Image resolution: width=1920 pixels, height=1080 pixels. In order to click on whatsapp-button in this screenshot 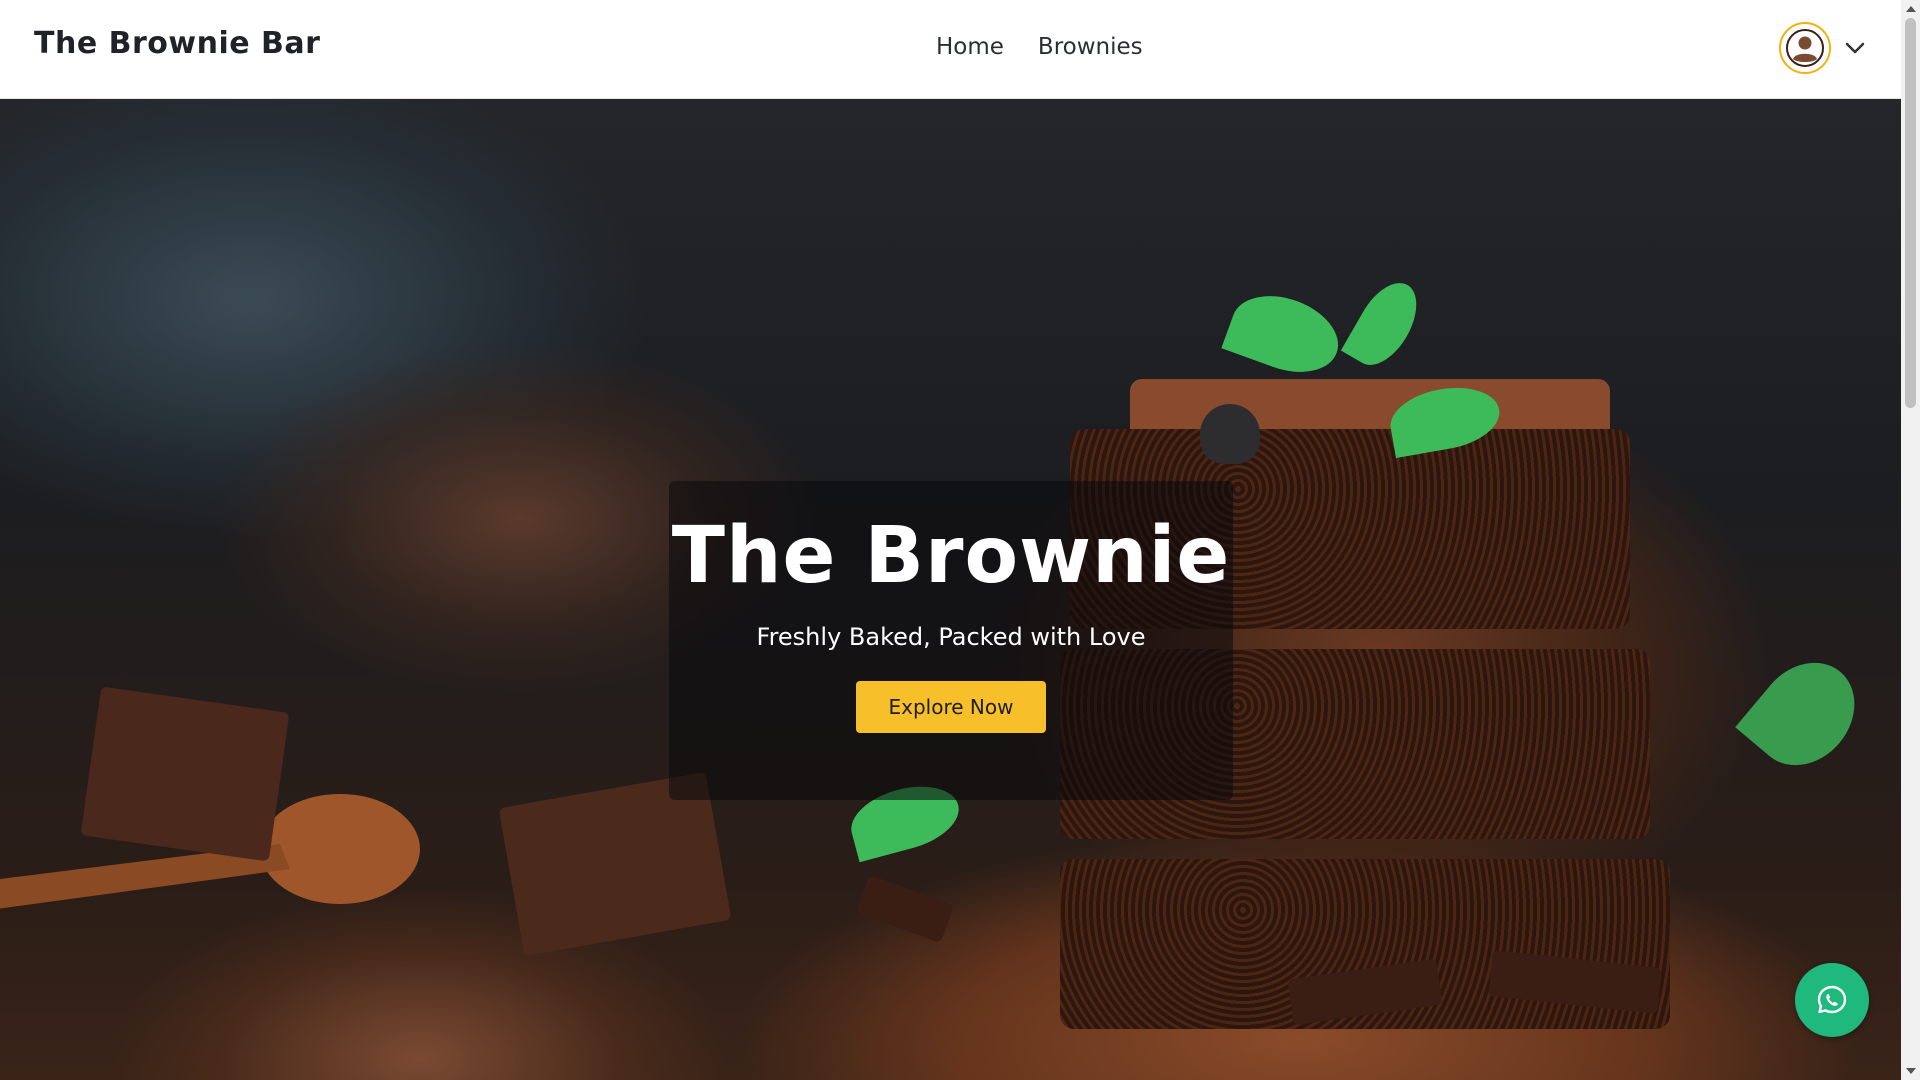, I will do `click(1832, 1000)`.